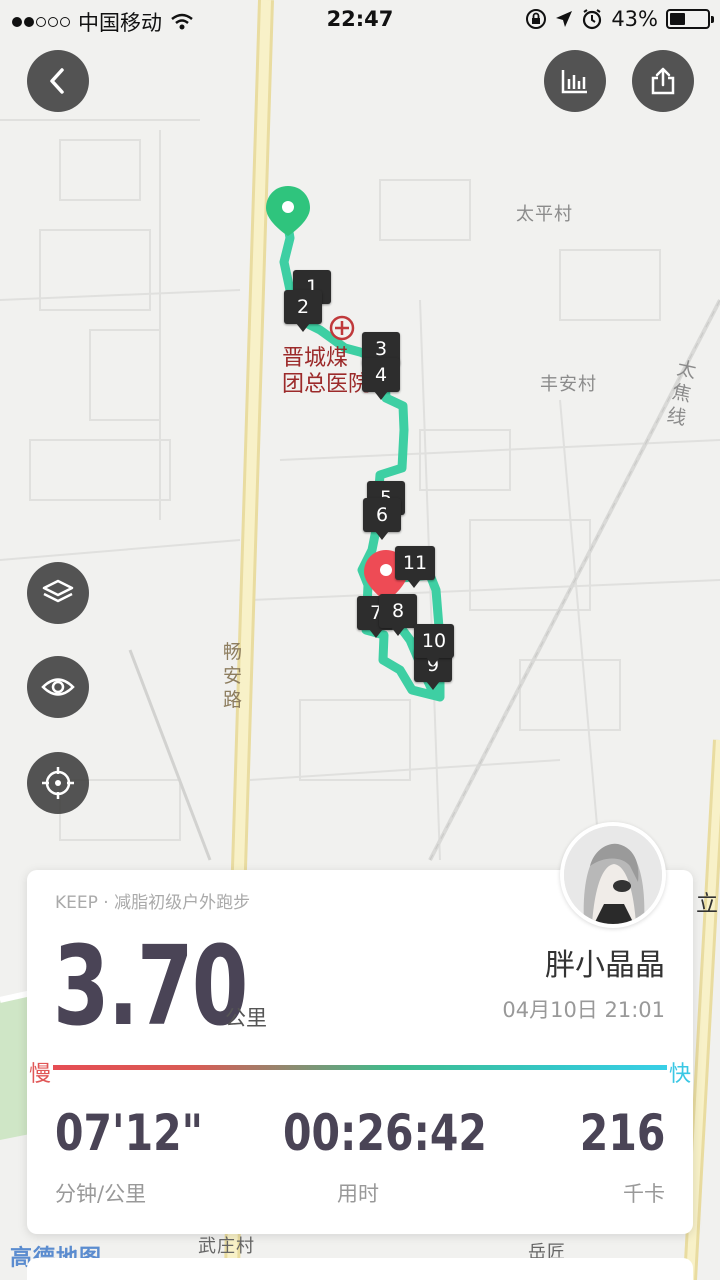 This screenshot has width=720, height=1280. What do you see at coordinates (592, 19) in the screenshot?
I see `alarm-icon` at bounding box center [592, 19].